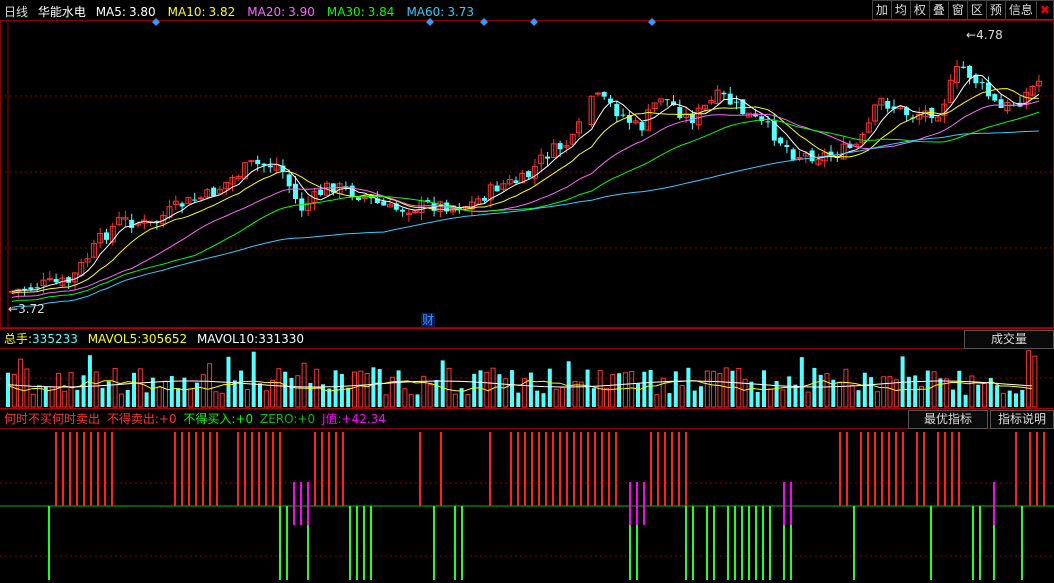 The width and height of the screenshot is (1054, 583). I want to click on volume-header: 总手:335233 MAVOL5:305652 MAVOL10:331330, so click(154, 339).